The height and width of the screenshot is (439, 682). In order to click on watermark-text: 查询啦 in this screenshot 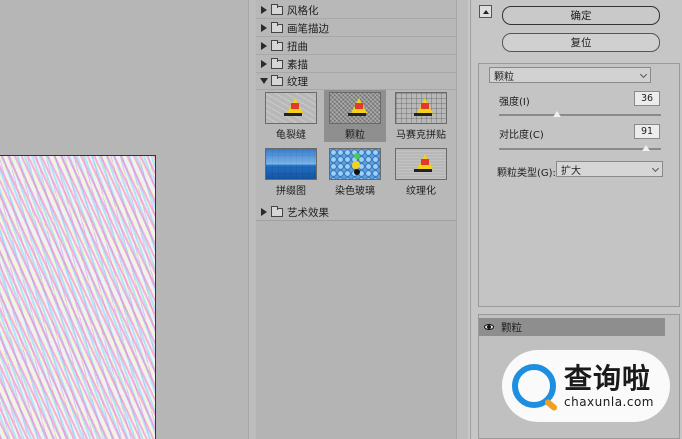, I will do `click(608, 378)`.